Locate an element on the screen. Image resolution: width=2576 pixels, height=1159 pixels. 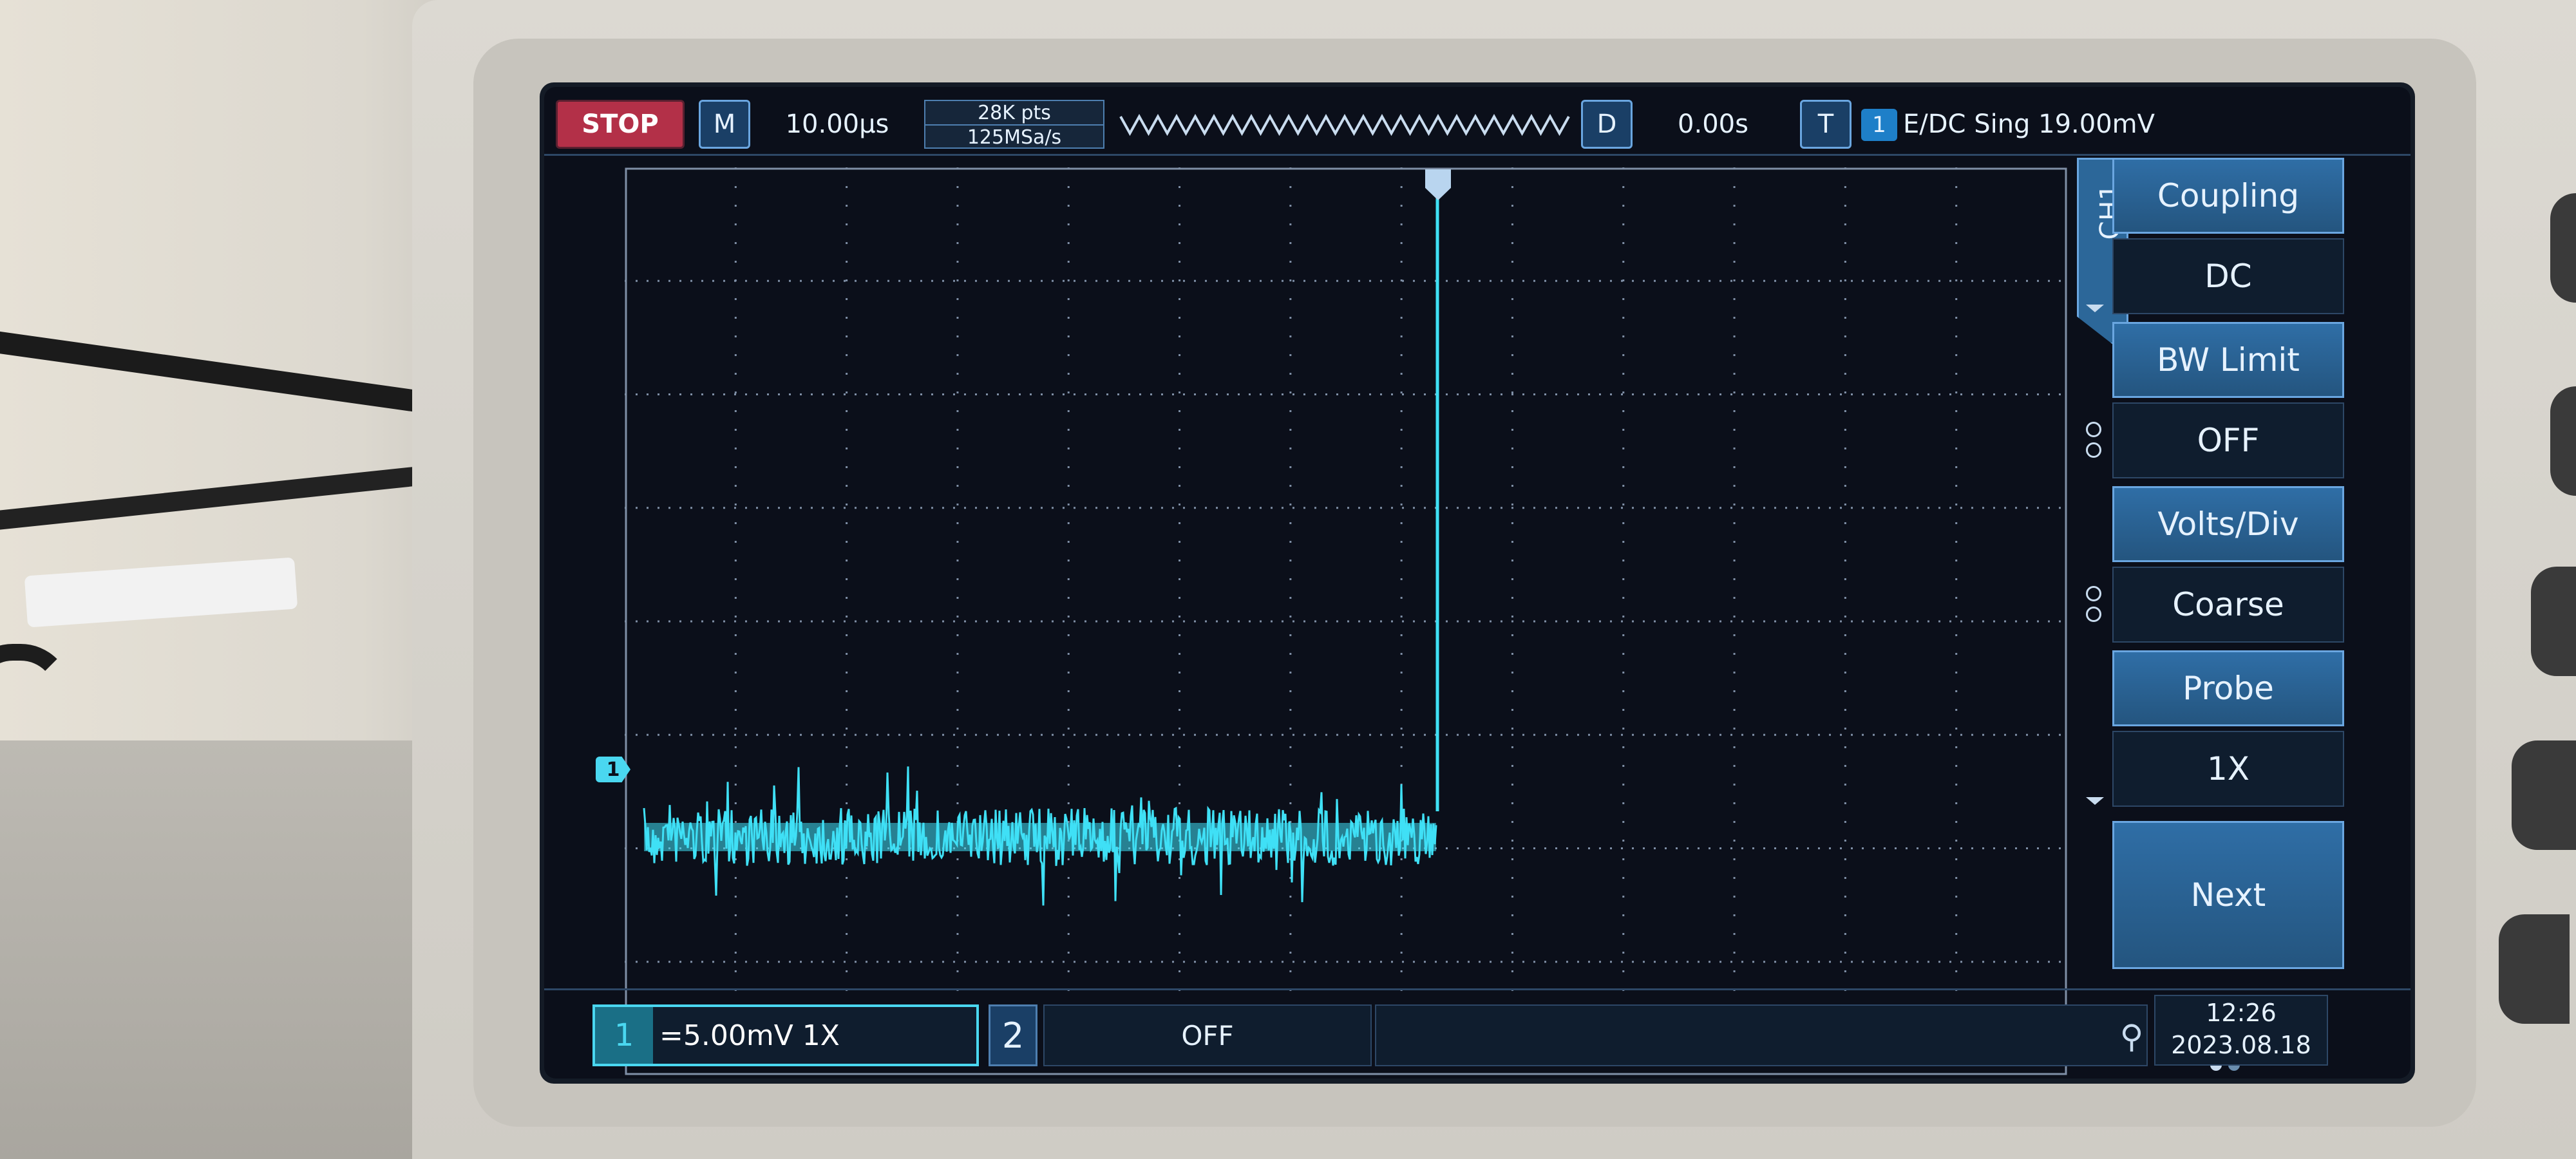
coupling-value: DC is located at coordinates (2228, 276).